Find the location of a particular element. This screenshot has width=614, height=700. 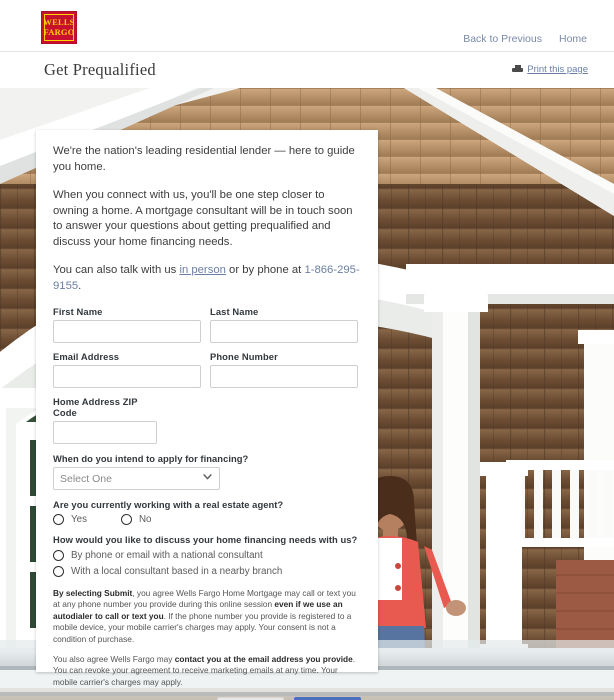

top-navigation: Back to Previous Home is located at coordinates (525, 39).